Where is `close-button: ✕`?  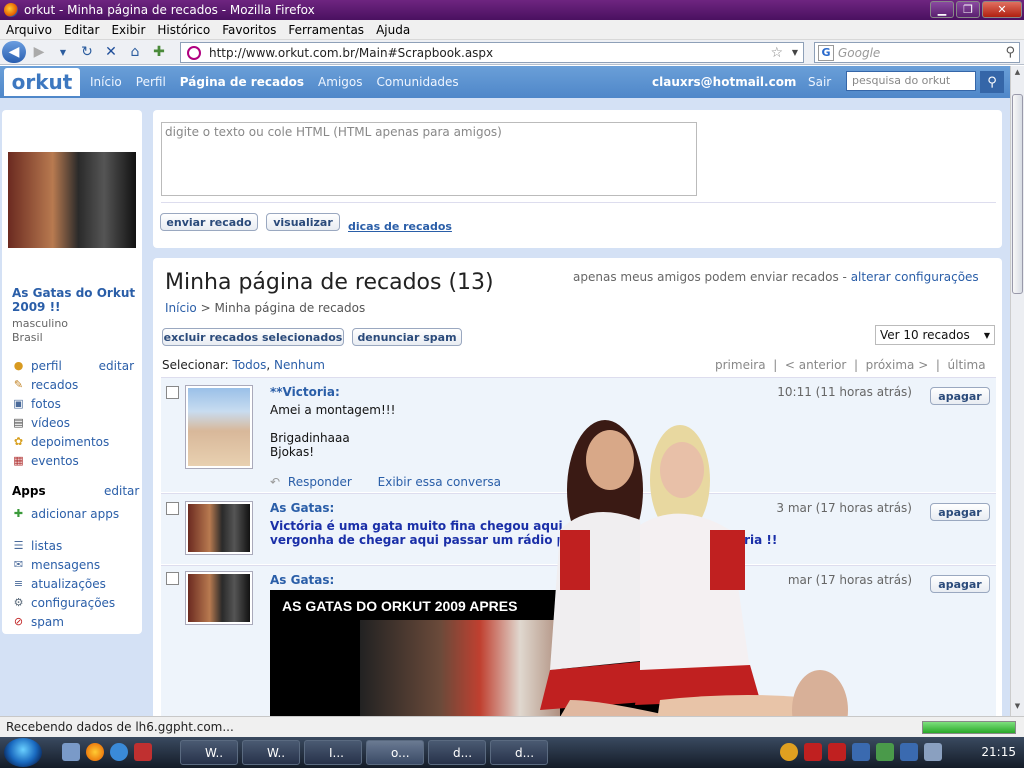
close-button: ✕ is located at coordinates (1002, 9).